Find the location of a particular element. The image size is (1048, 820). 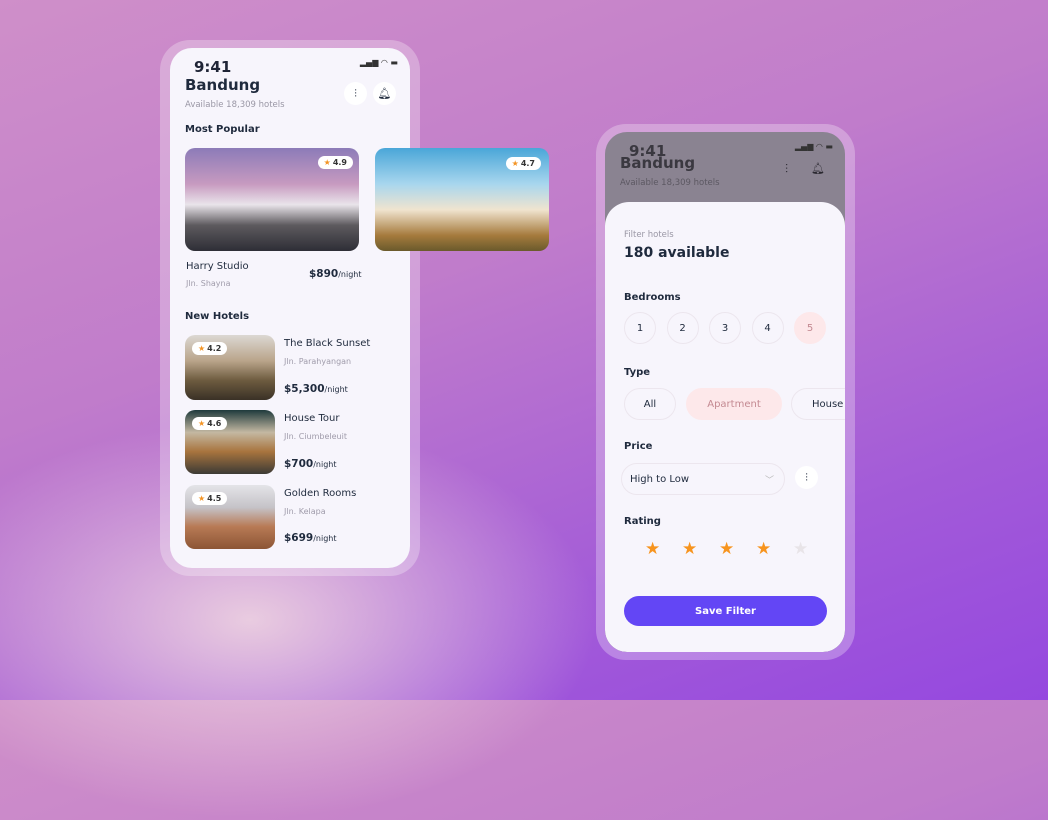

most-popular-heading: Most Popular is located at coordinates (222, 129).